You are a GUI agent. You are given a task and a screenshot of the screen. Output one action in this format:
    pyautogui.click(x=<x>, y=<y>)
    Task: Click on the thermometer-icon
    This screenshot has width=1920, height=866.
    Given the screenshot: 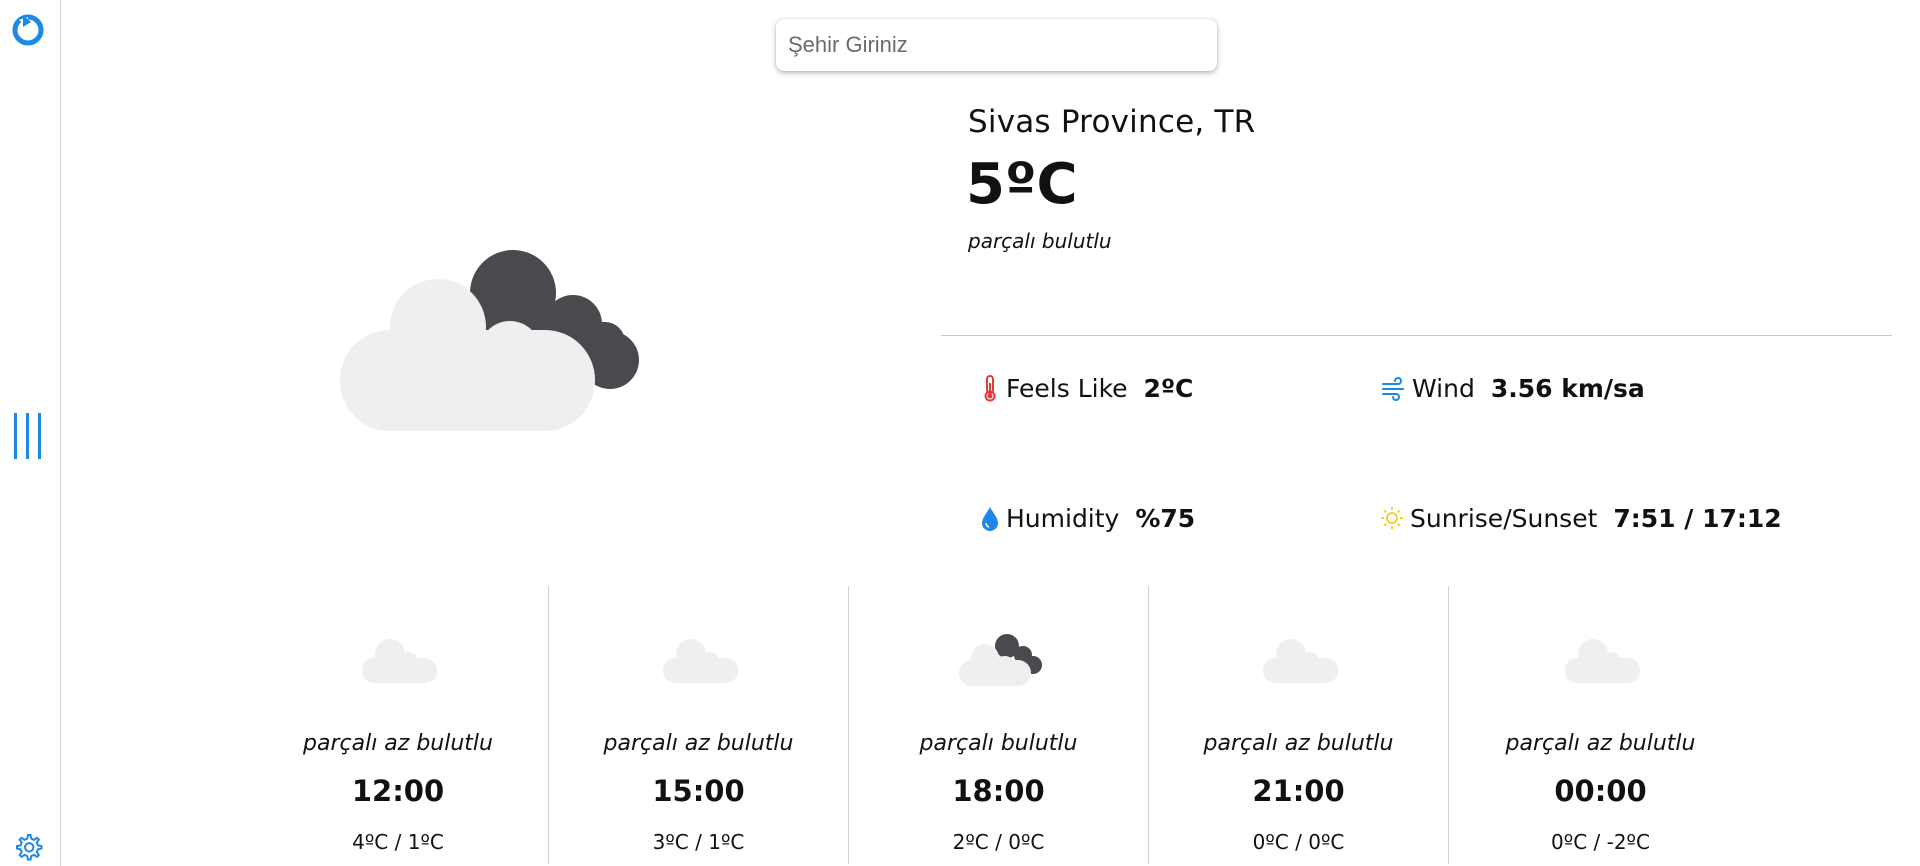 What is the action you would take?
    pyautogui.click(x=990, y=388)
    